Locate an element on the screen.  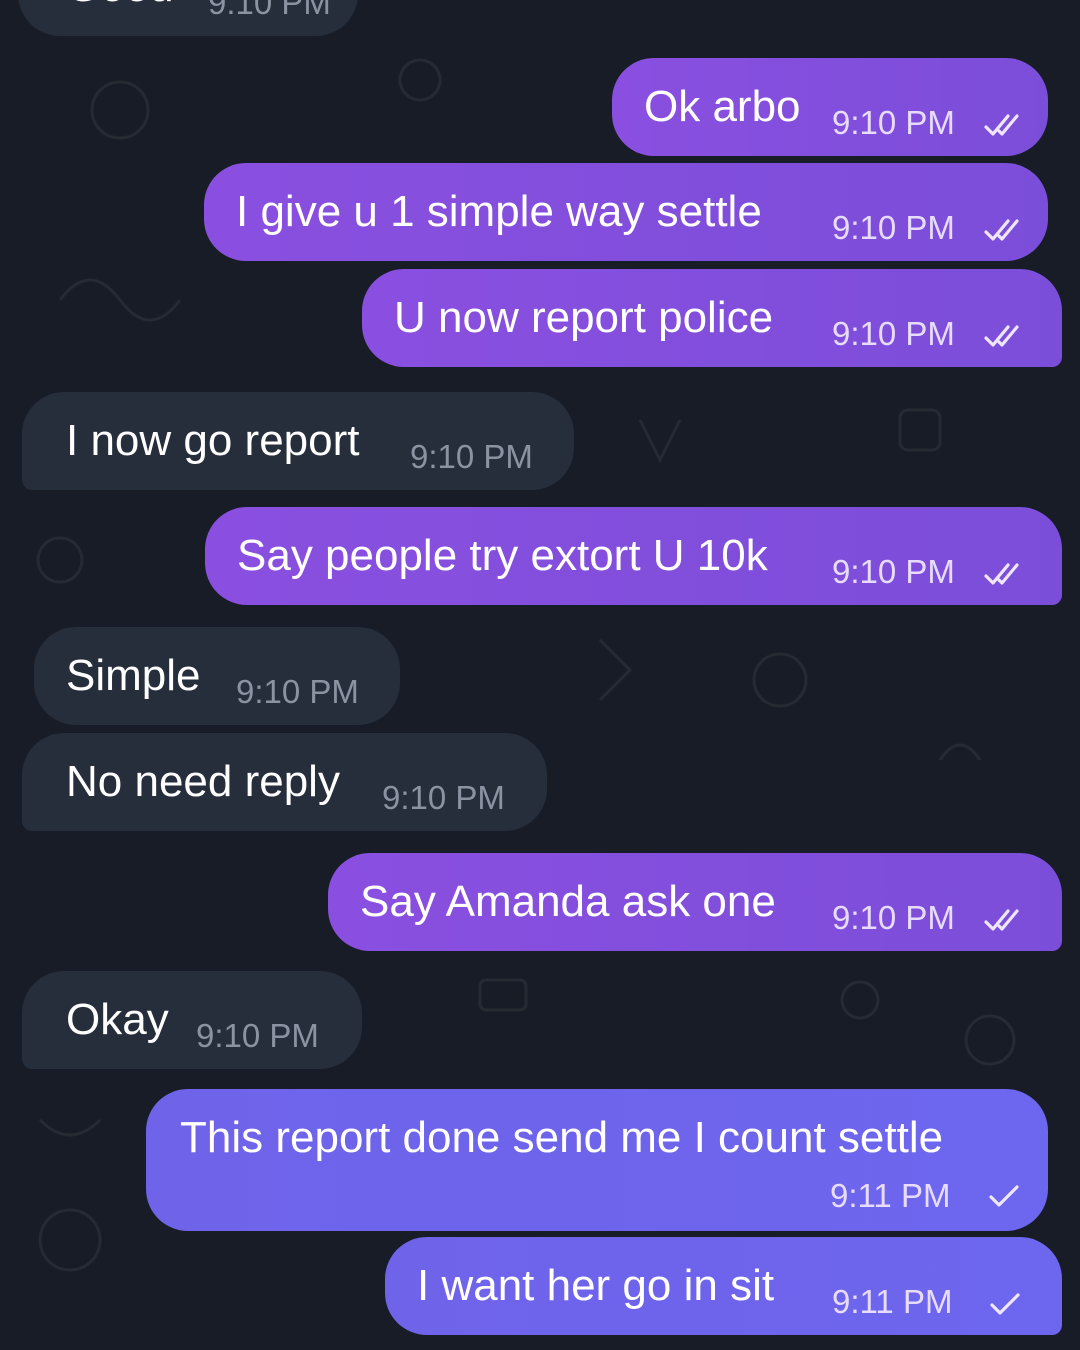
outgoing-message: Say Amanda ask one 9:10 PM is located at coordinates (695, 902).